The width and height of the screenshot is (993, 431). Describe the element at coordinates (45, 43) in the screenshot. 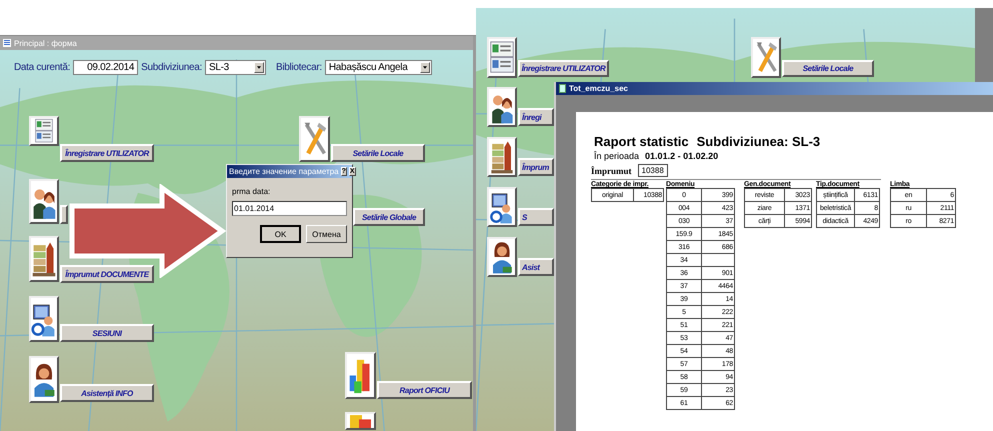

I see `window-title: Principal : форма` at that location.